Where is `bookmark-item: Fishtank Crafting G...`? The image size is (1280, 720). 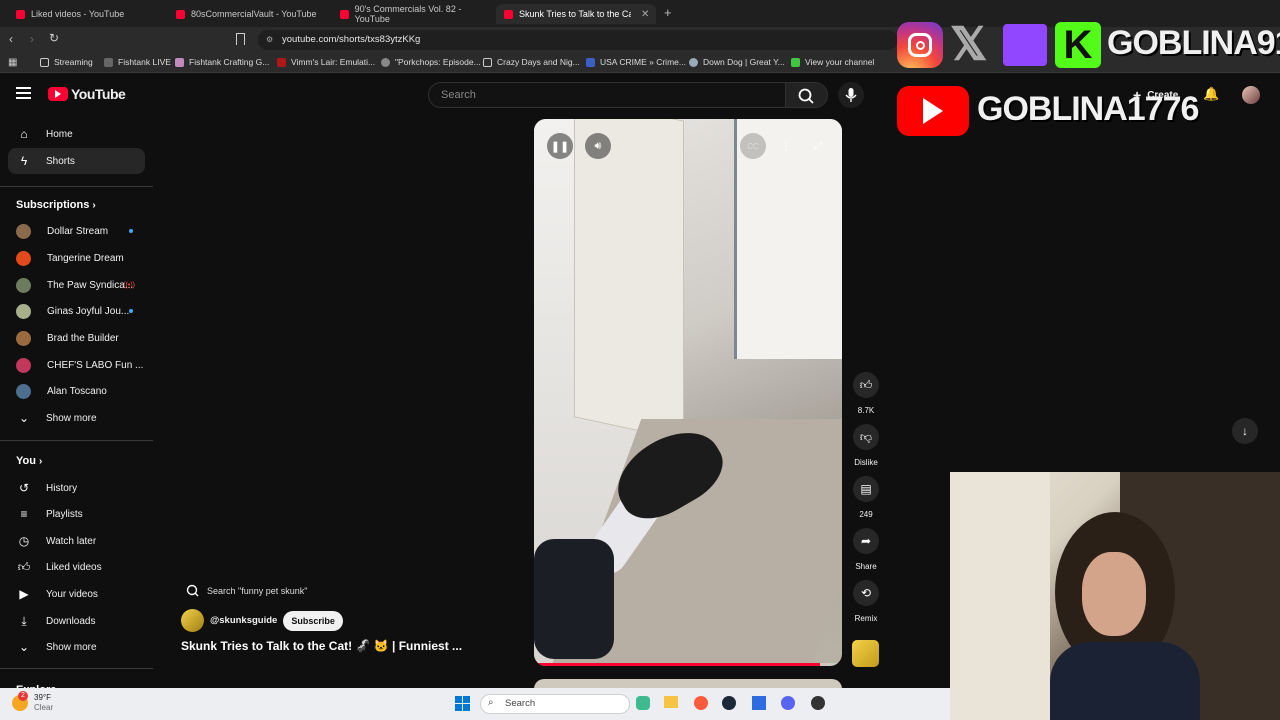 bookmark-item: Fishtank Crafting G... is located at coordinates (222, 62).